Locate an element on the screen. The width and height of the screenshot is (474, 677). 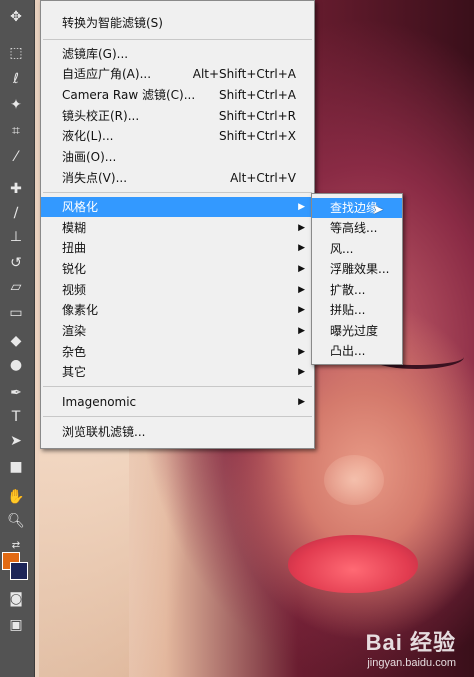
watermark-url: jingyan.baidu.com is located at coordinates (411, 663).